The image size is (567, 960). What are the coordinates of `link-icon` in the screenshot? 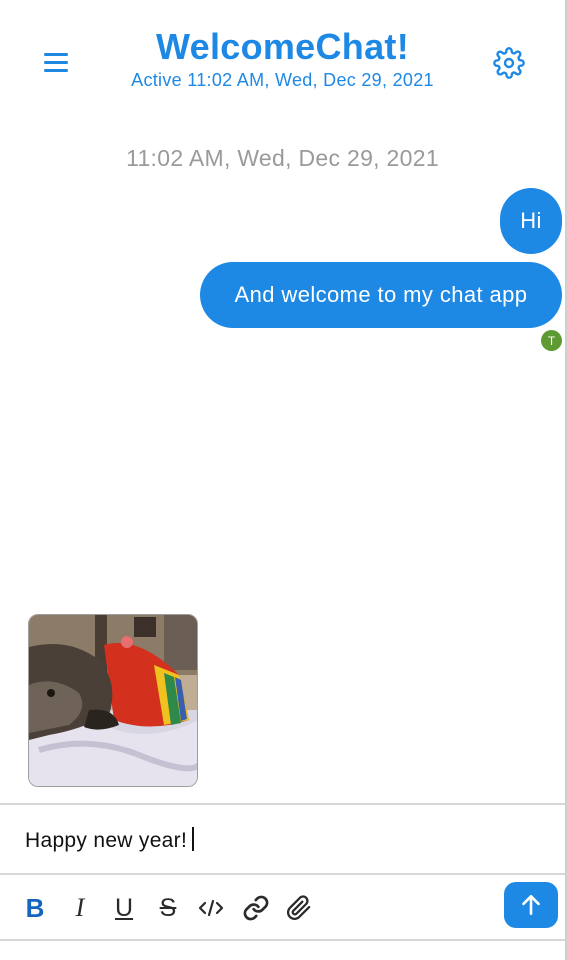 It's located at (256, 908).